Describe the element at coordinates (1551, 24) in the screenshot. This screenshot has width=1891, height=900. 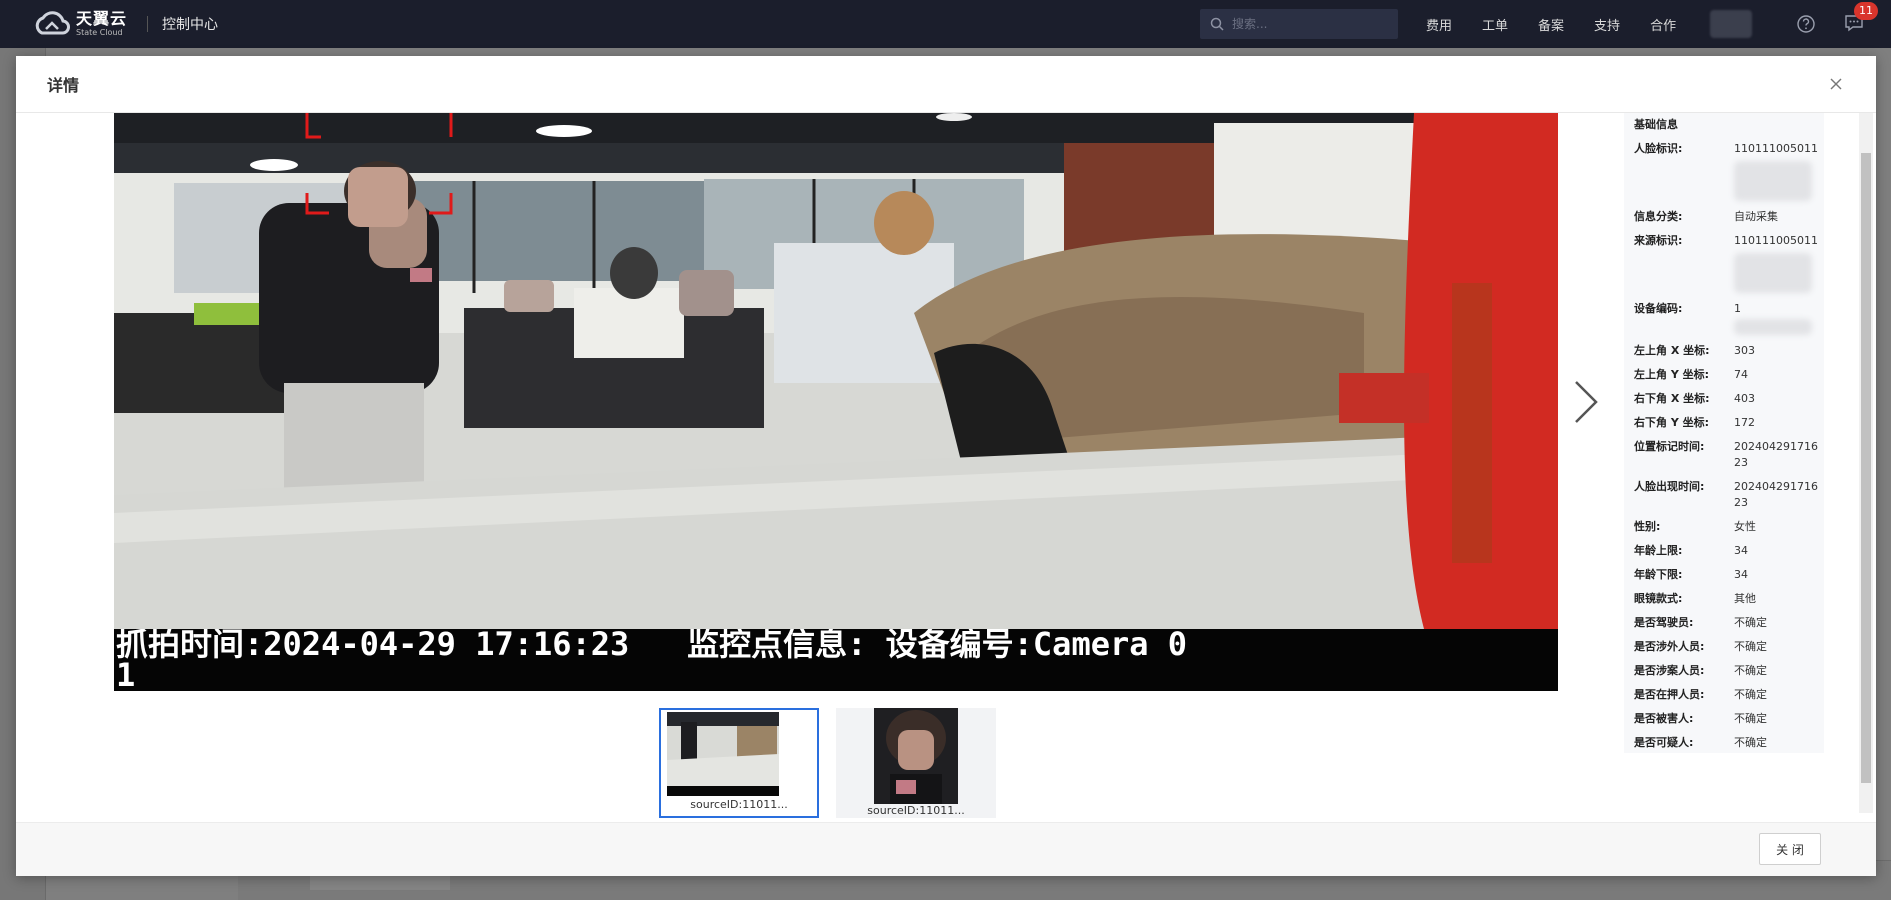
I see `nav-link-filing: 备案` at that location.